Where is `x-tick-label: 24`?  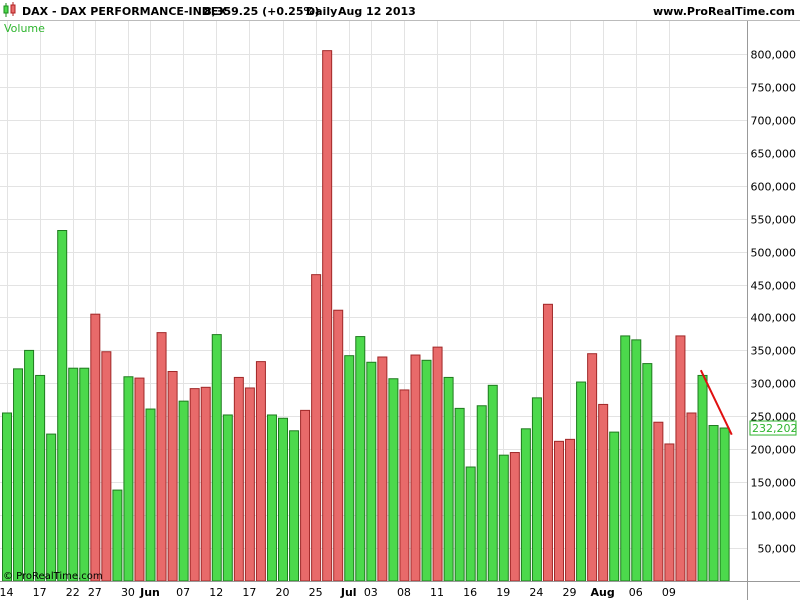 x-tick-label: 24 is located at coordinates (536, 592).